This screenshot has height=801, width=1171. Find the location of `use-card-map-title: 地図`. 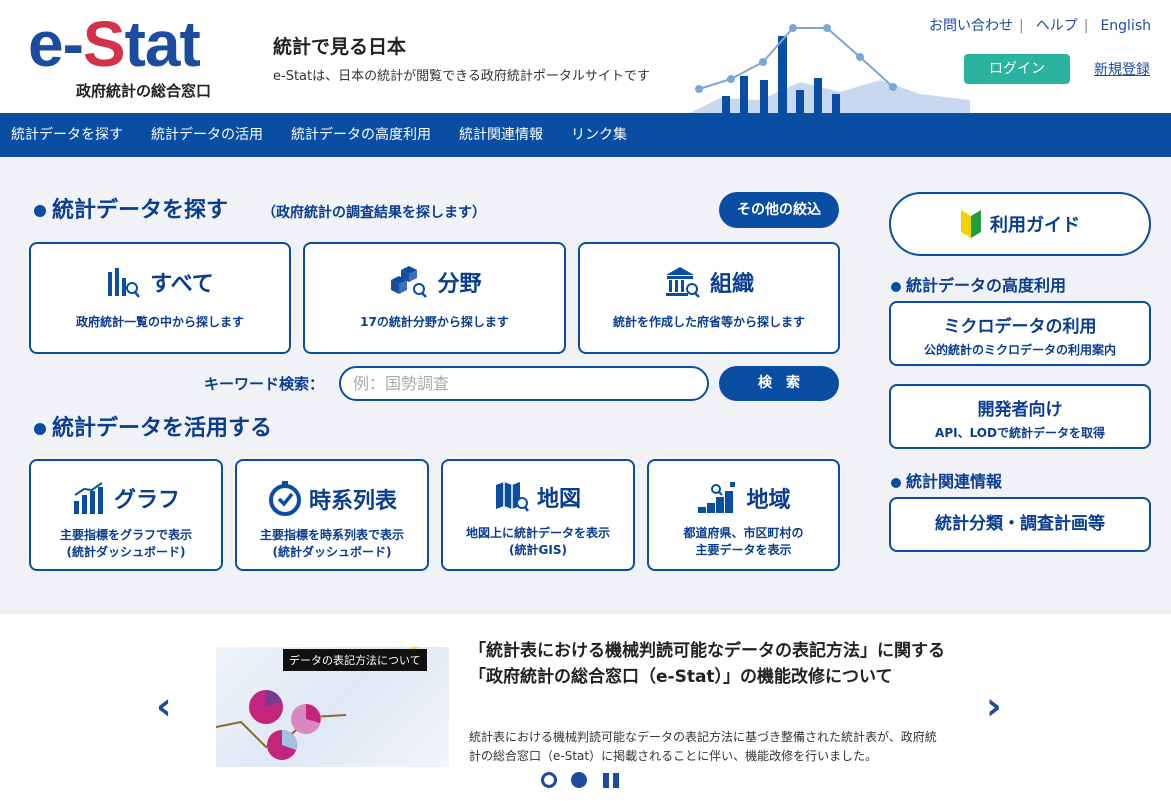

use-card-map-title: 地図 is located at coordinates (558, 499).